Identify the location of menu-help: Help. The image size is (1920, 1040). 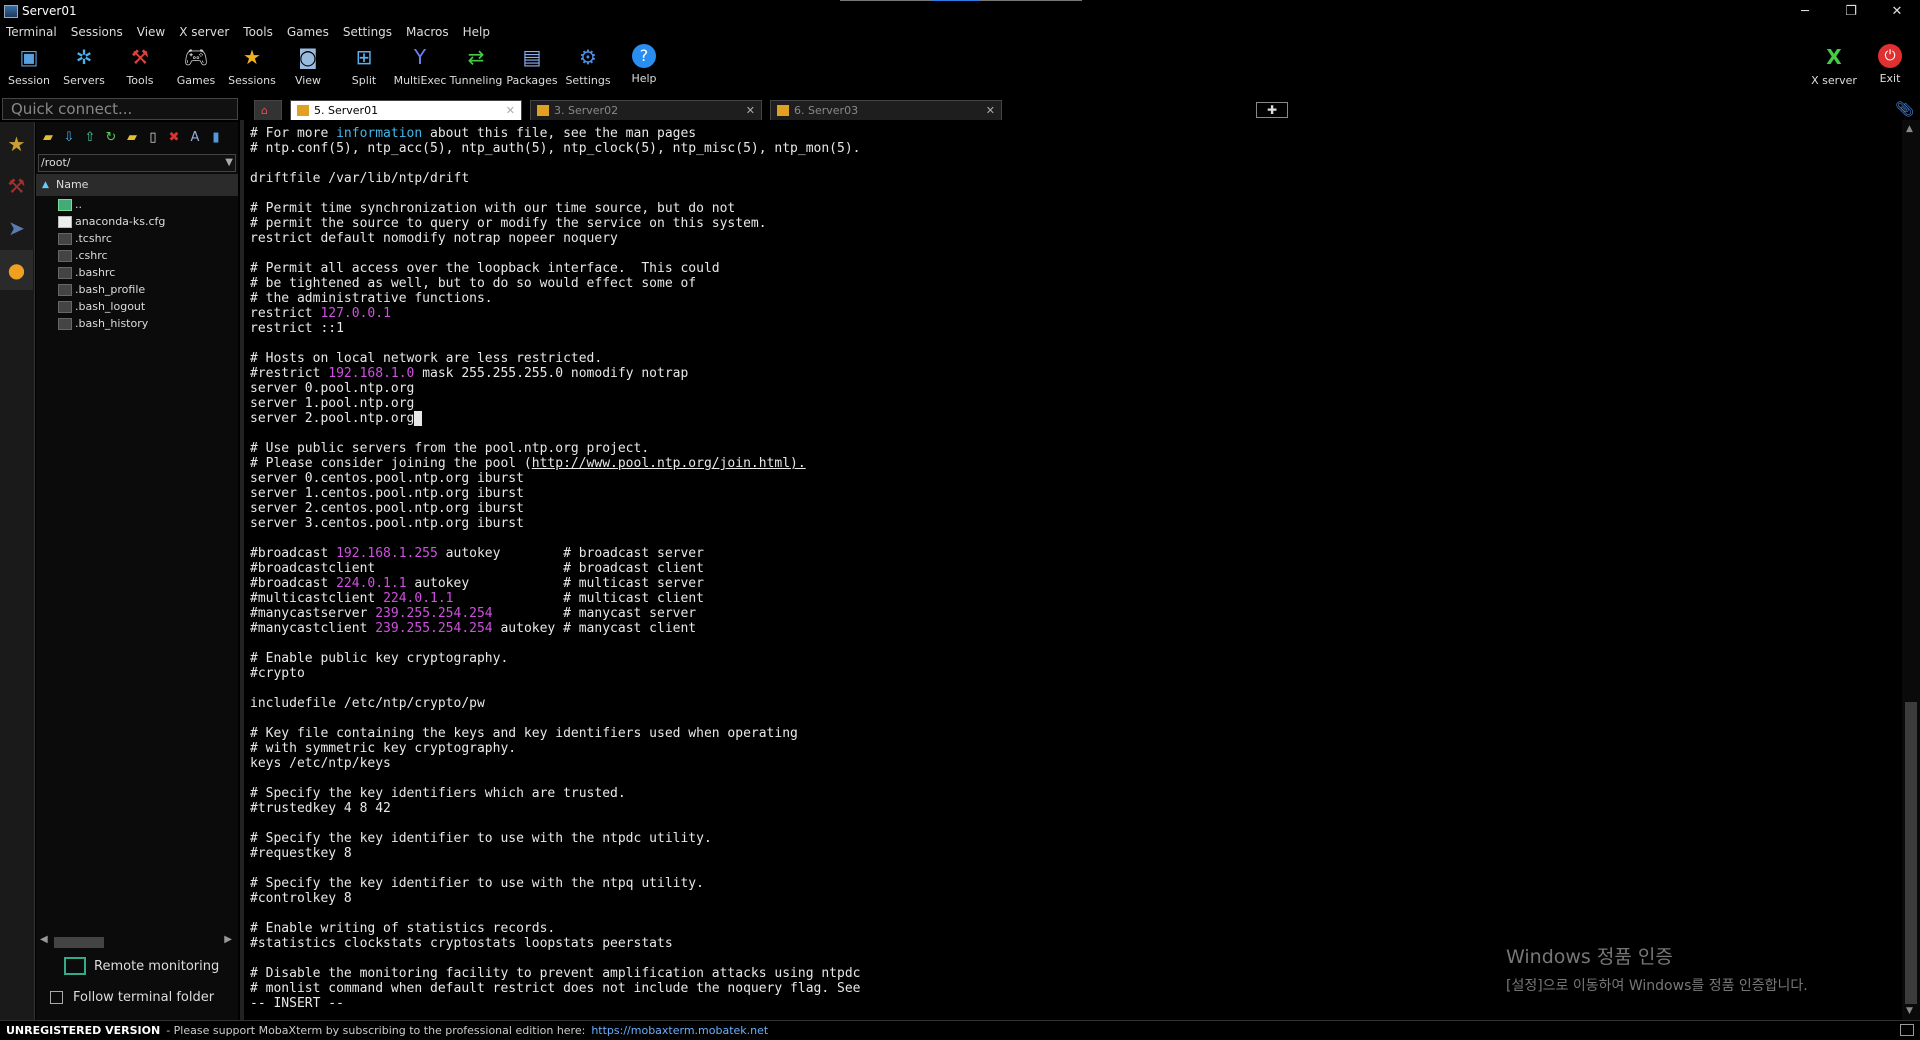
(476, 32).